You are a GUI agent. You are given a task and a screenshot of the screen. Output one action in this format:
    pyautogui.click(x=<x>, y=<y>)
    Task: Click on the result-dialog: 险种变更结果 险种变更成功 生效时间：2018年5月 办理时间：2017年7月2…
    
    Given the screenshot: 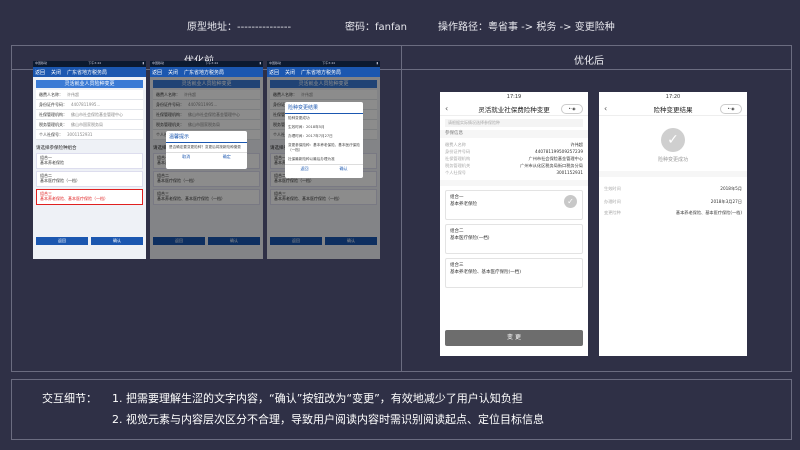 What is the action you would take?
    pyautogui.click(x=324, y=140)
    